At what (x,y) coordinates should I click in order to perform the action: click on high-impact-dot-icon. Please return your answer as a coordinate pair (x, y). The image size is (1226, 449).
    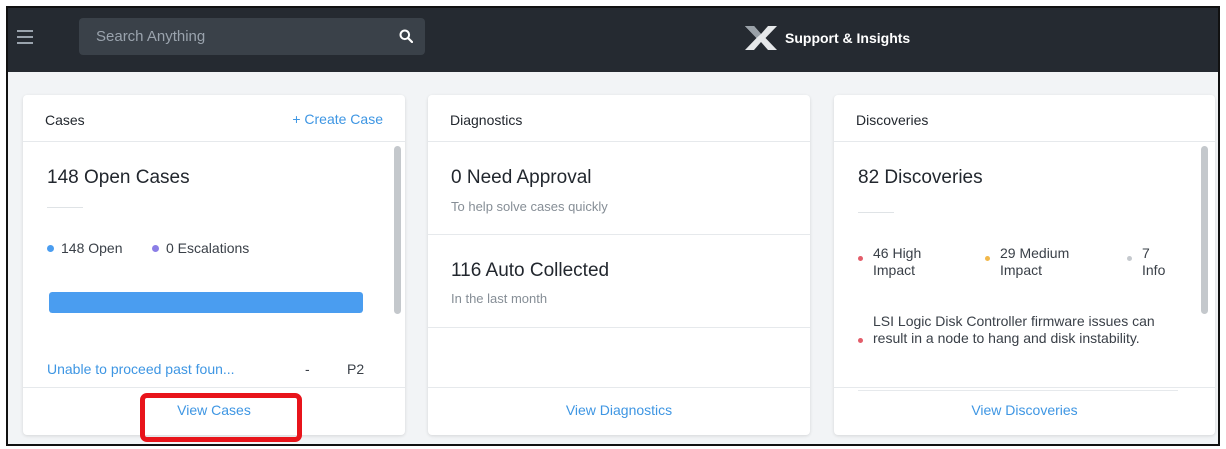
    Looking at the image, I should click on (860, 258).